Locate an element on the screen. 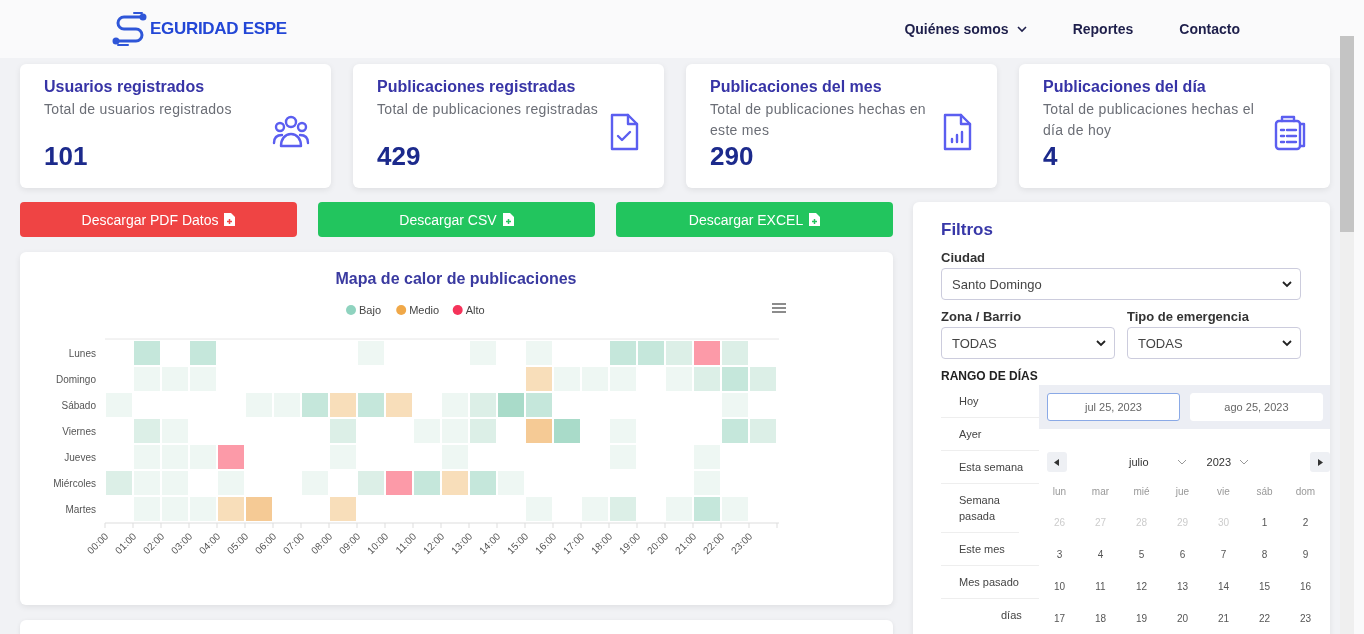 Image resolution: width=1364 pixels, height=634 pixels. calendar-day: 16 is located at coordinates (1305, 586).